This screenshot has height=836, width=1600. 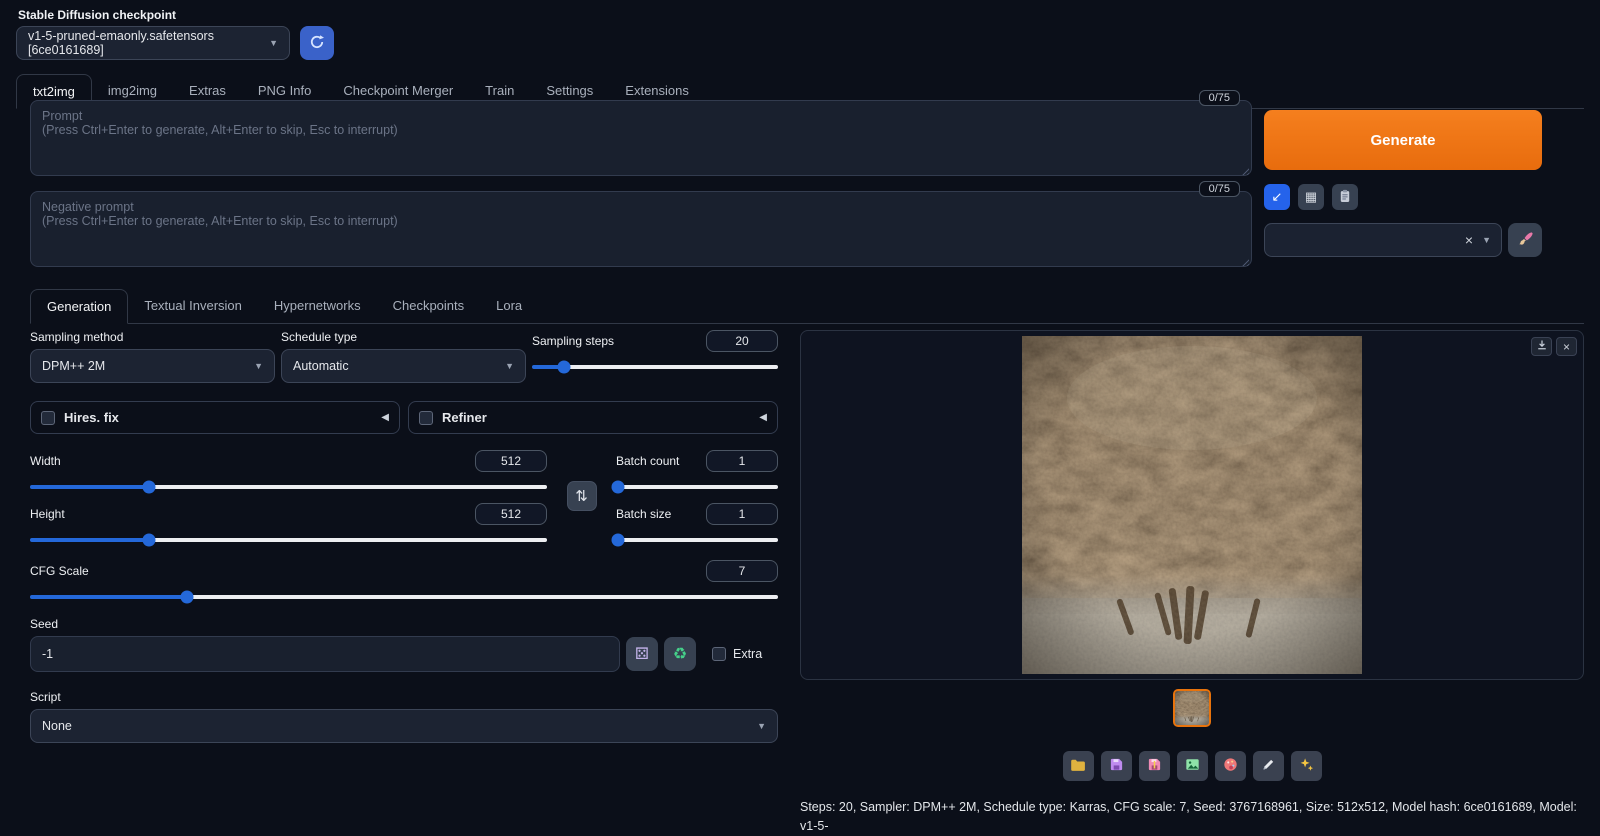 I want to click on negative-prompt-input, so click(x=641, y=229).